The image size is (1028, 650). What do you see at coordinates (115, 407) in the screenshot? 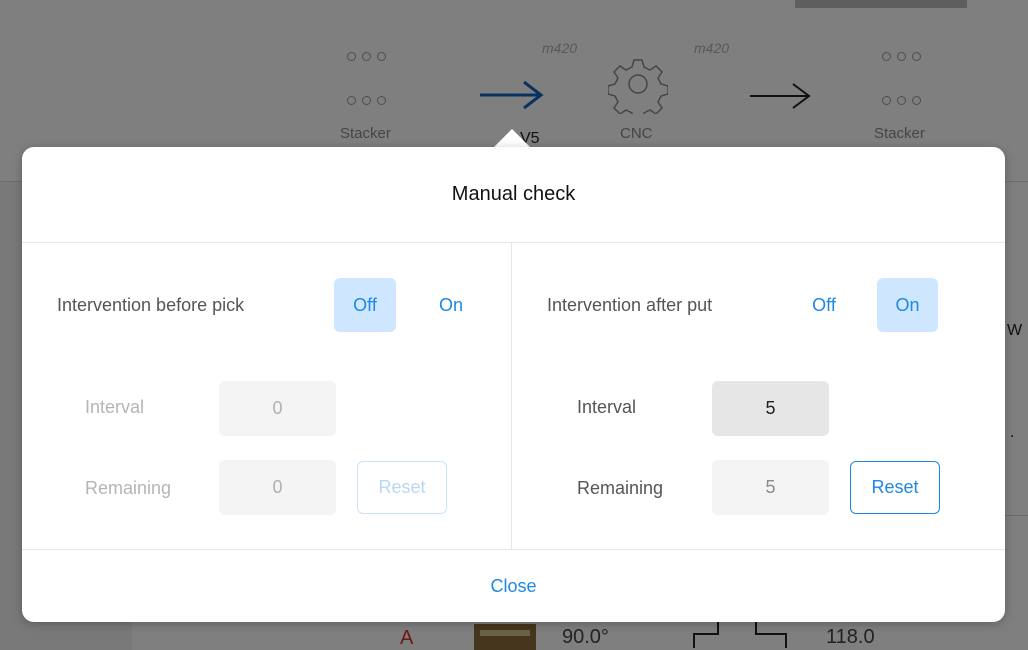
I see `before-pick-interval-label: Interval` at bounding box center [115, 407].